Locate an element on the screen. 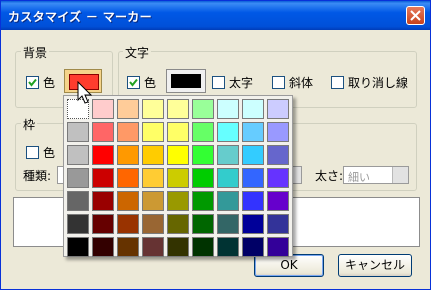  italic-checkbox is located at coordinates (278, 82).